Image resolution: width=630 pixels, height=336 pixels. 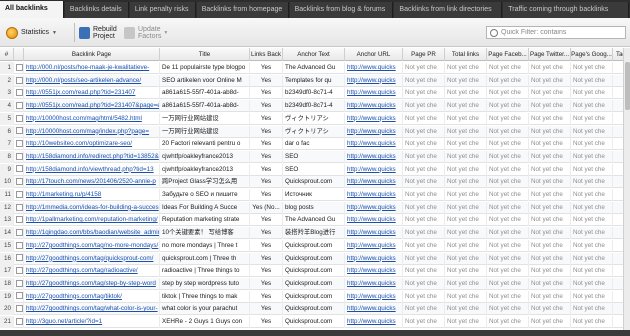 I want to click on header-select, so click(x=19, y=54).